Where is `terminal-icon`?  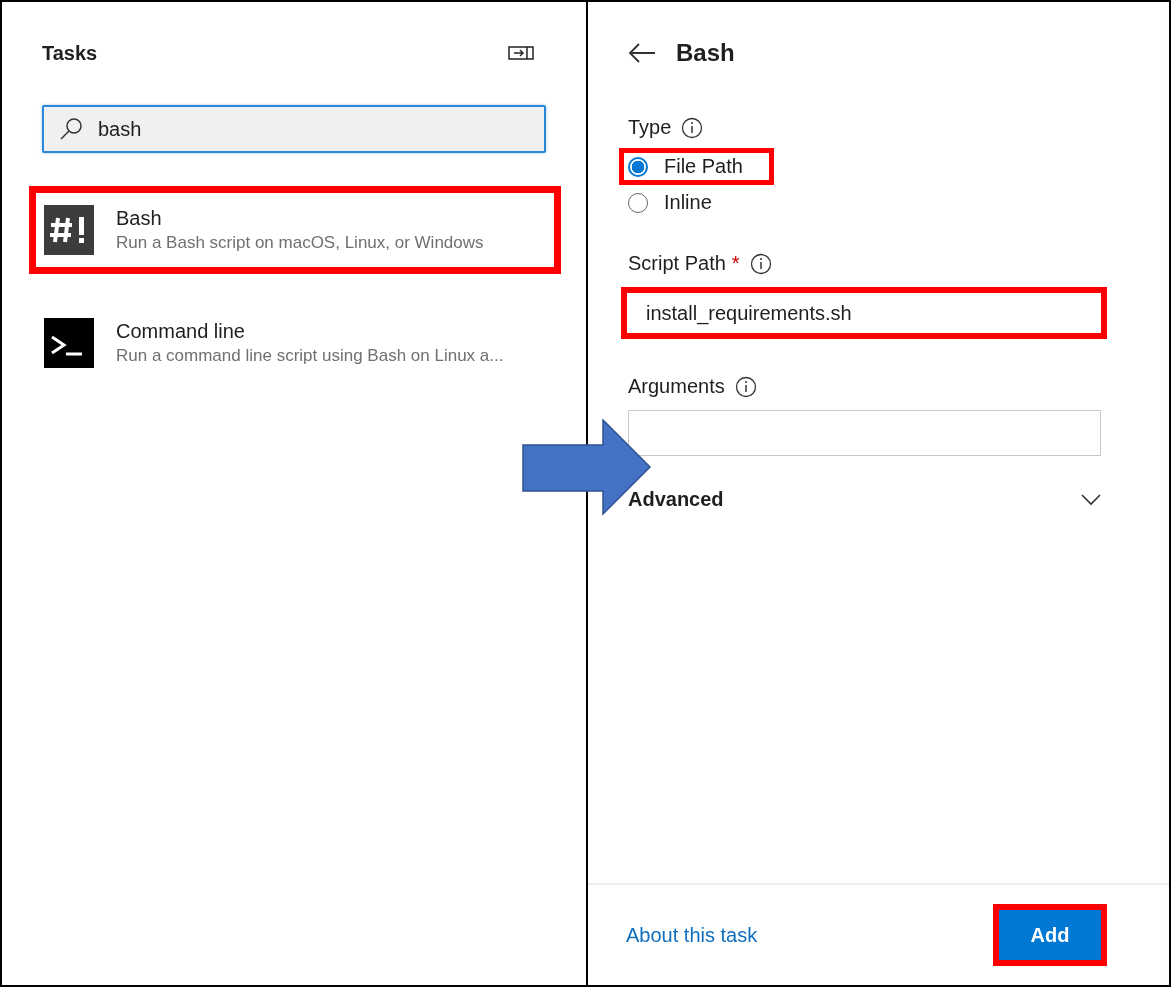
terminal-icon is located at coordinates (69, 343).